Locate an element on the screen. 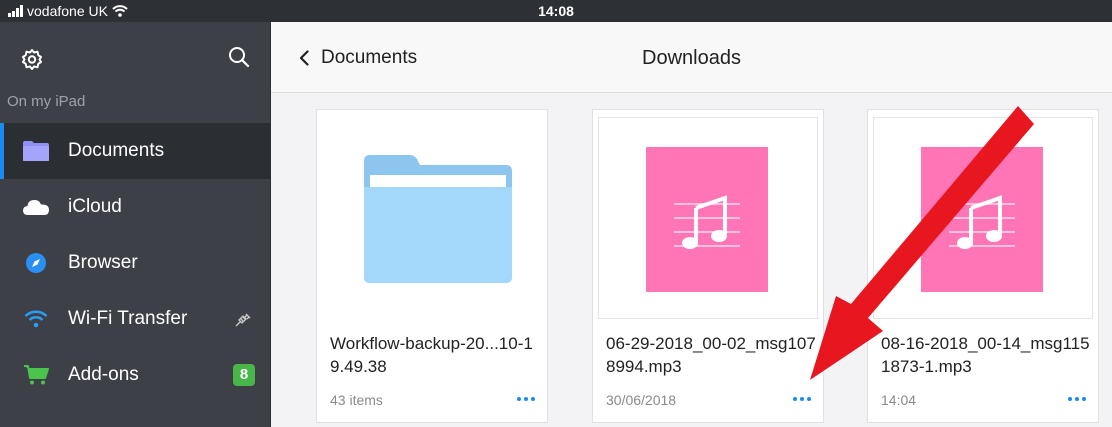 Image resolution: width=1112 pixels, height=427 pixels. sidebar-item-label: iCloud is located at coordinates (95, 206).